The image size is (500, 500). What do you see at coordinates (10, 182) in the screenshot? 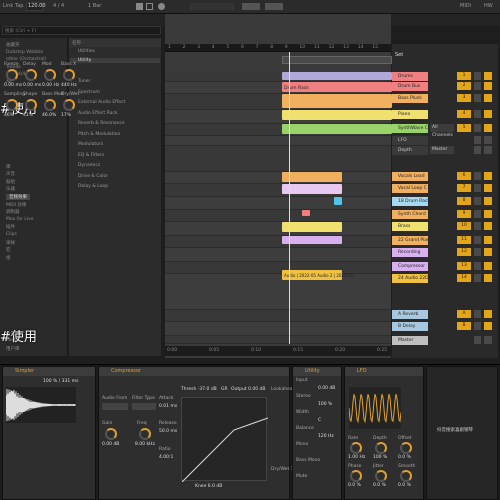
I see `browser-sidebar-item: 鼓组` at bounding box center [10, 182].